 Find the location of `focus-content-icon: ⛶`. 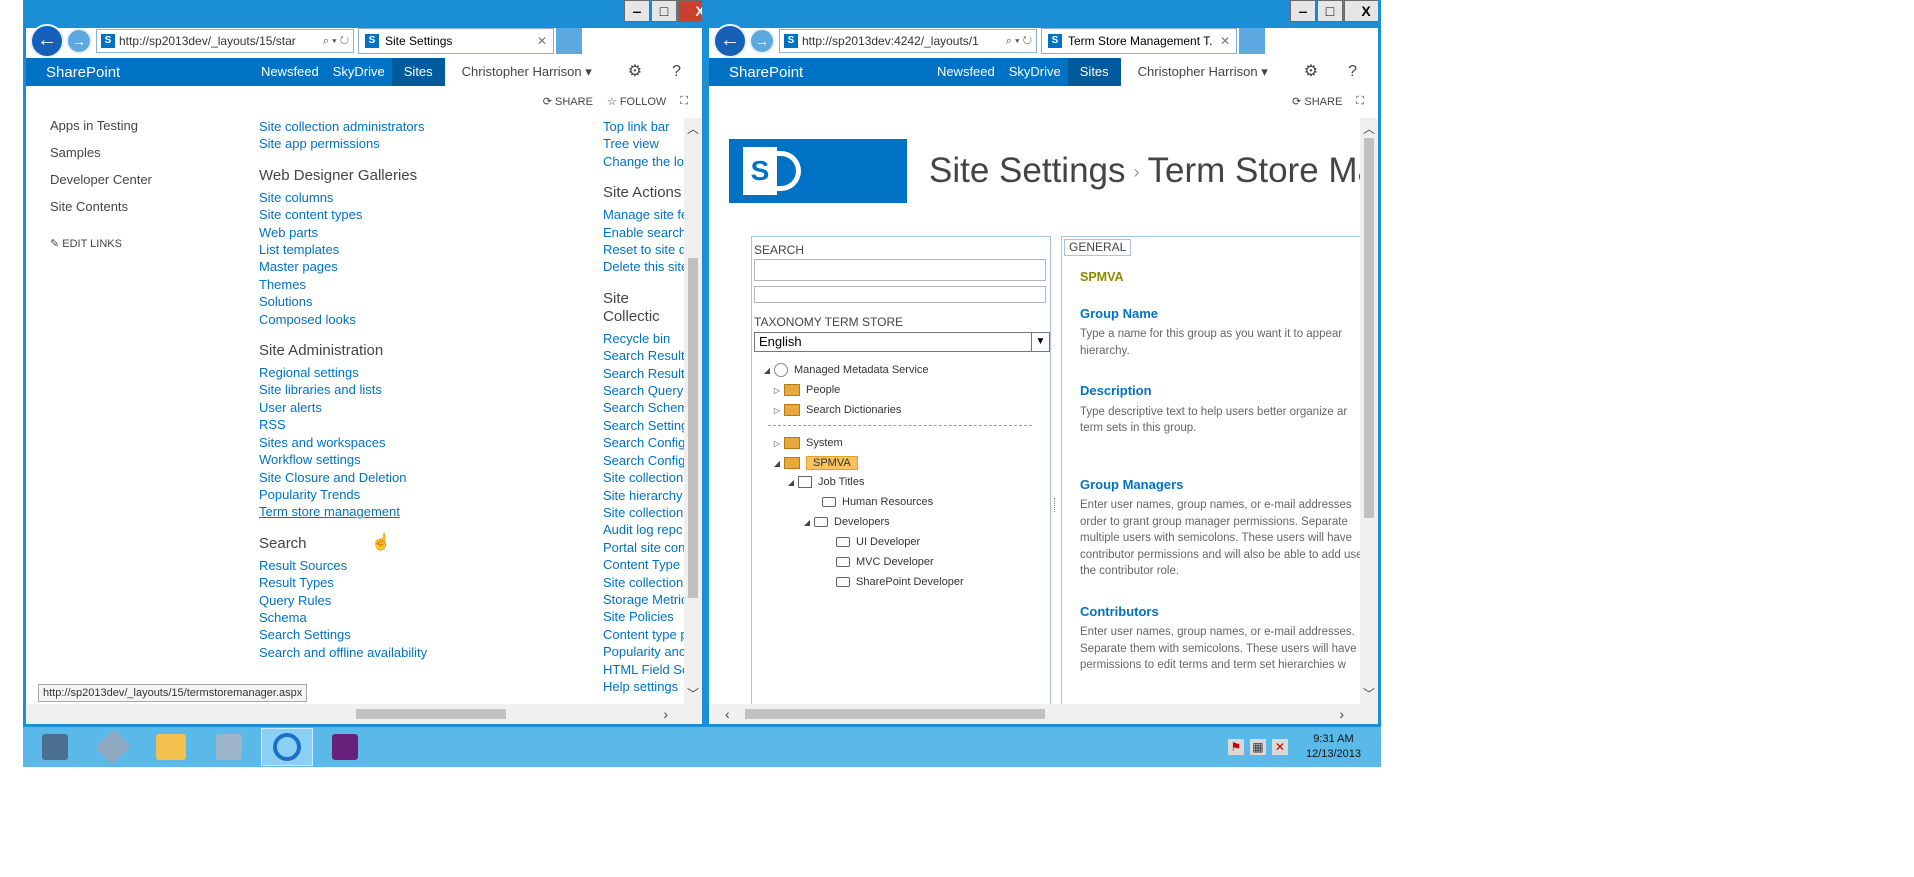

focus-content-icon: ⛶ is located at coordinates (684, 101).